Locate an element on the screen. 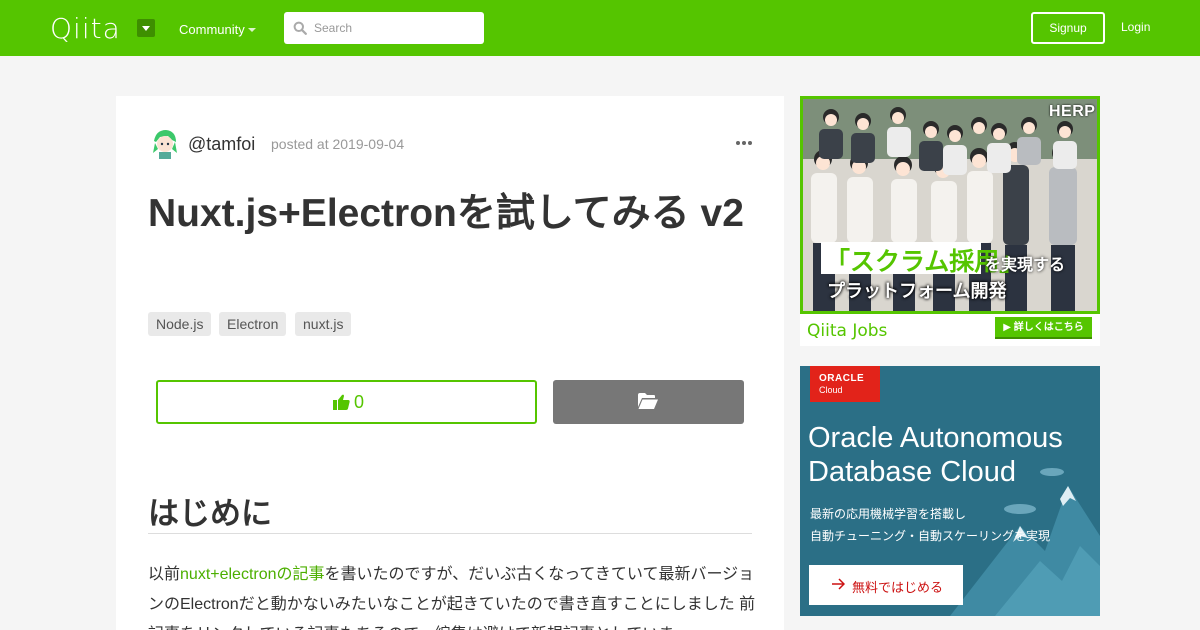  logo-dropdown-icon is located at coordinates (146, 28).